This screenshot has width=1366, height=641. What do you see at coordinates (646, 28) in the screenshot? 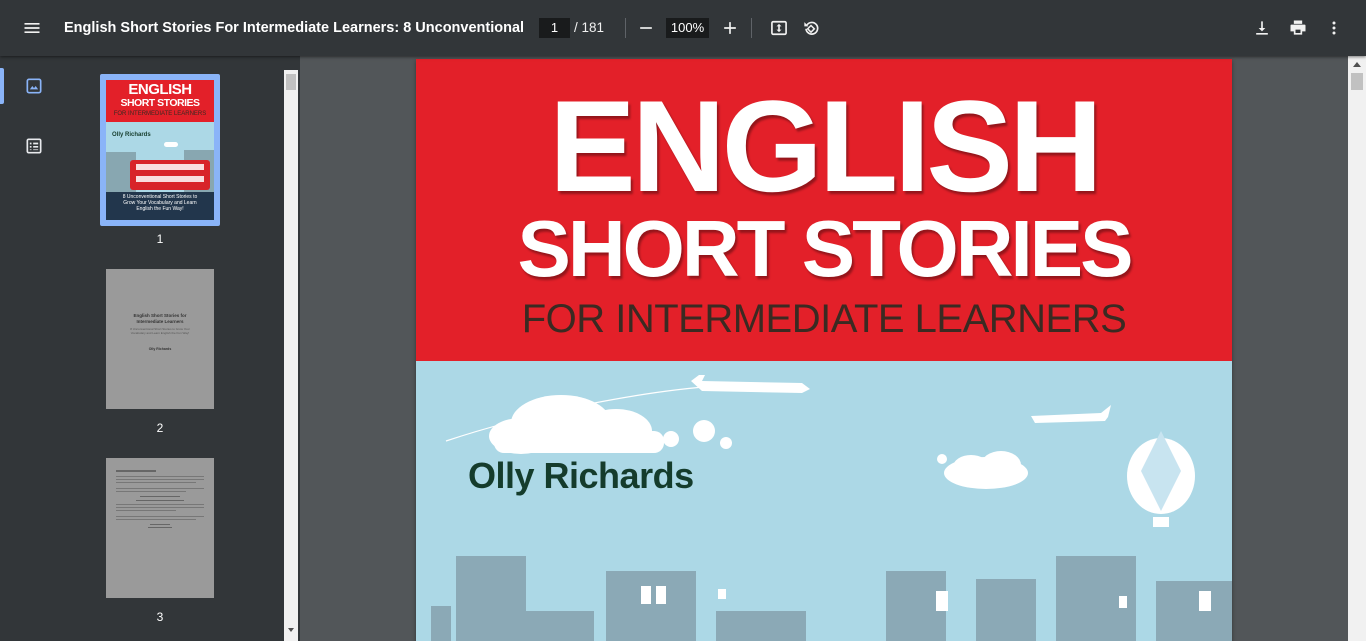
I see `zoom-out-icon` at bounding box center [646, 28].